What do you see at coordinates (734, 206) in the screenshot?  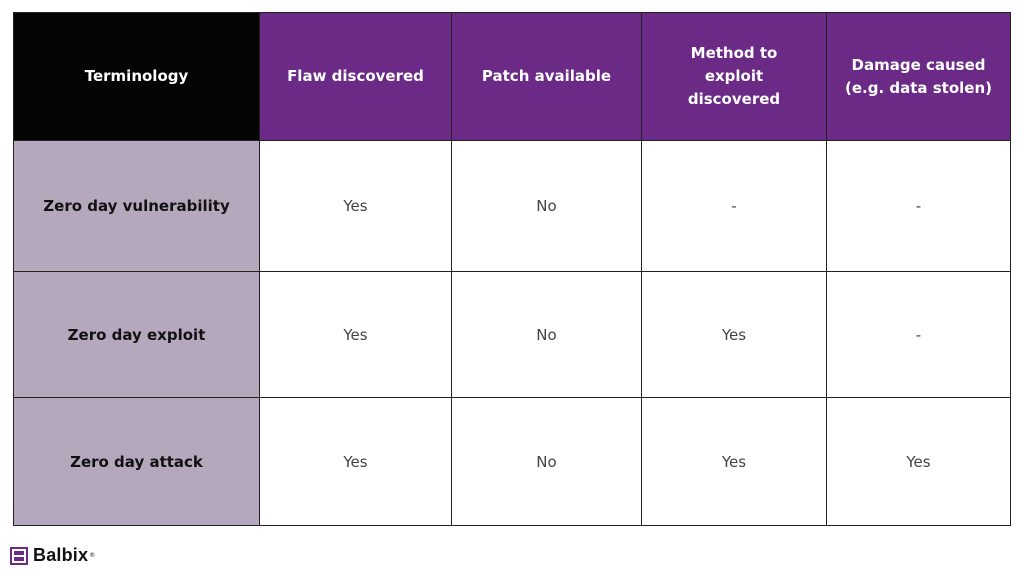 I see `cell-method-to-exploit: -` at bounding box center [734, 206].